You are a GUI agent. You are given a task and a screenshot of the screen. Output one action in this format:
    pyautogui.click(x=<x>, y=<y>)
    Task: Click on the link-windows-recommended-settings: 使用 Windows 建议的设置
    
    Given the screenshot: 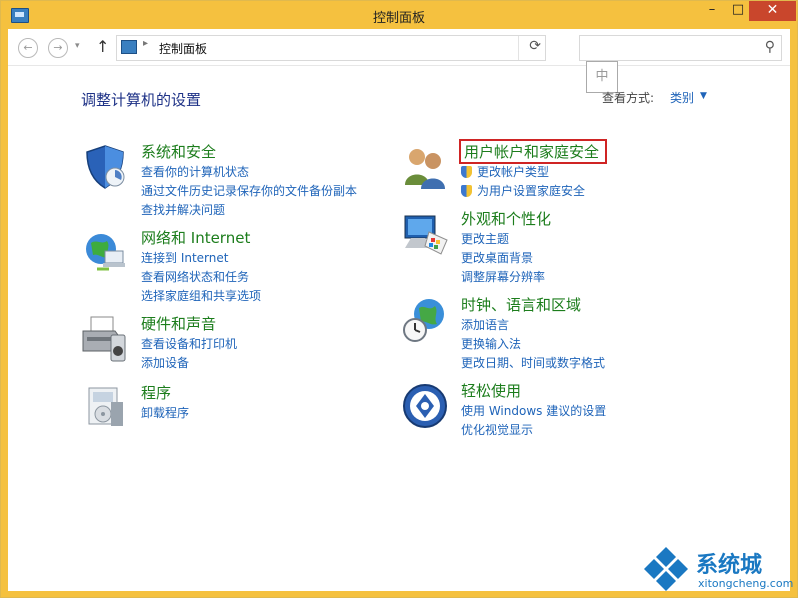 What is the action you would take?
    pyautogui.click(x=533, y=411)
    